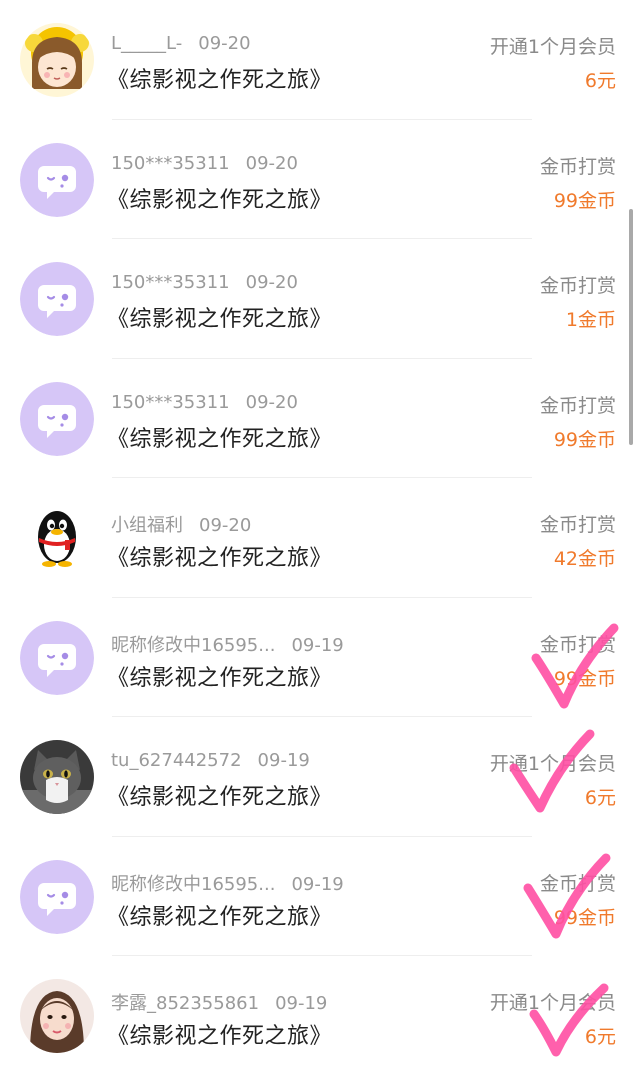 This screenshot has height=1076, width=640. I want to click on transaction-amount: 1金币, so click(590, 320).